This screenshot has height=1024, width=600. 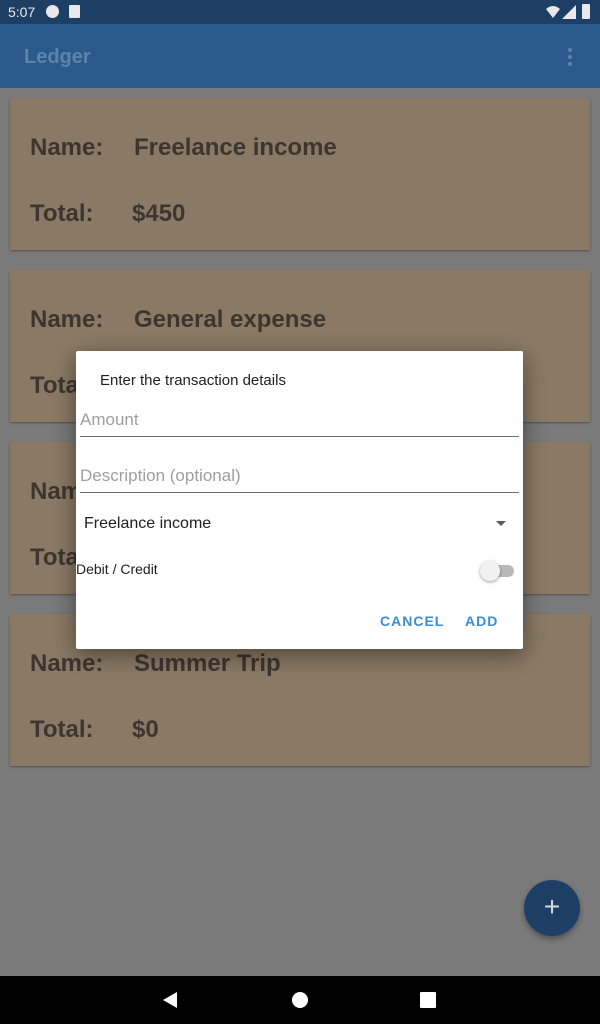 I want to click on notification-app-icon, so click(x=52, y=11).